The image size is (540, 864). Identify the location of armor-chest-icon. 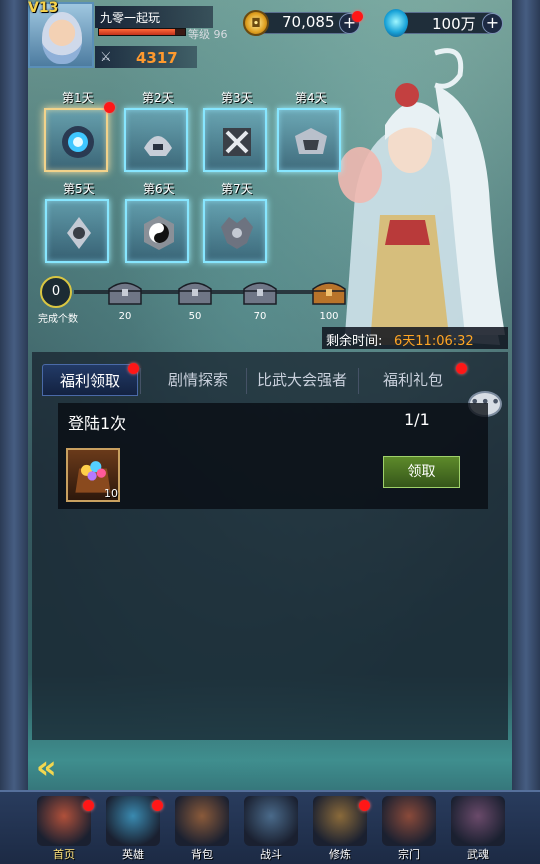
(311, 141).